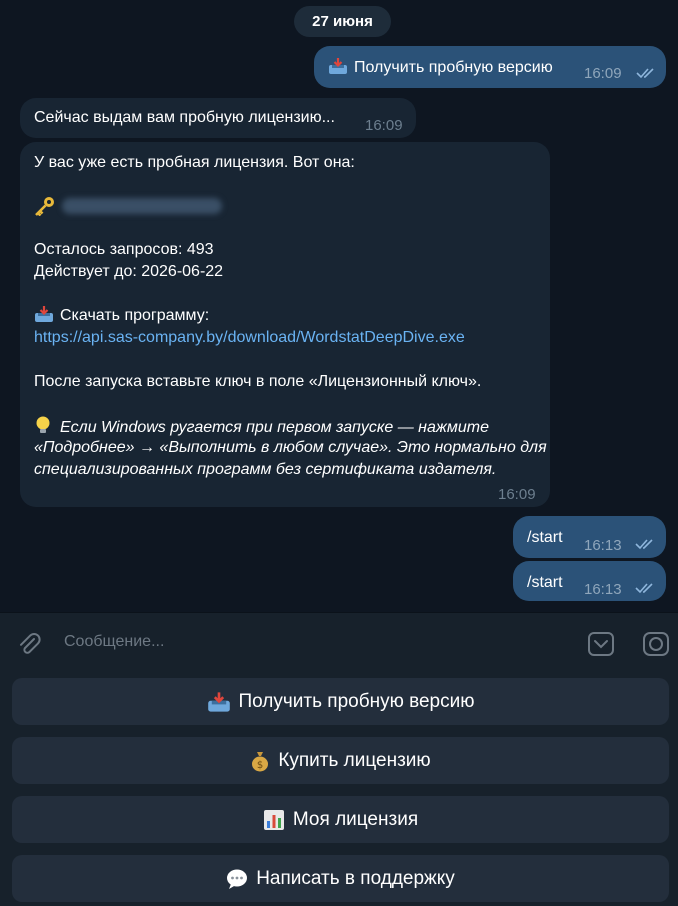 Image resolution: width=678 pixels, height=906 pixels. What do you see at coordinates (656, 644) in the screenshot?
I see `camera-icon` at bounding box center [656, 644].